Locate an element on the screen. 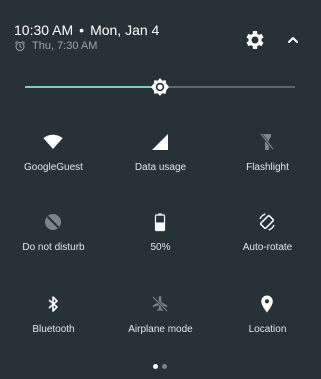 This screenshot has height=379, width=321. tile-label: Bluetooth is located at coordinates (53, 329).